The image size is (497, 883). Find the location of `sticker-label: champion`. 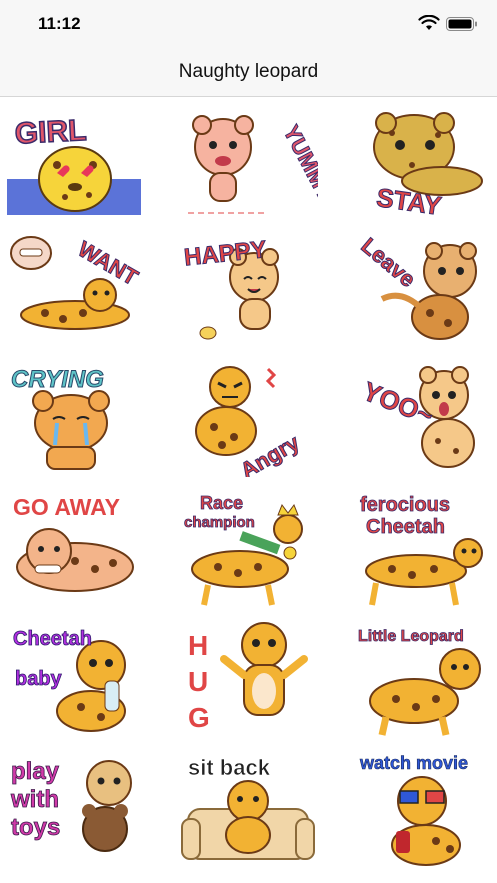

sticker-label: champion is located at coordinates (219, 522).